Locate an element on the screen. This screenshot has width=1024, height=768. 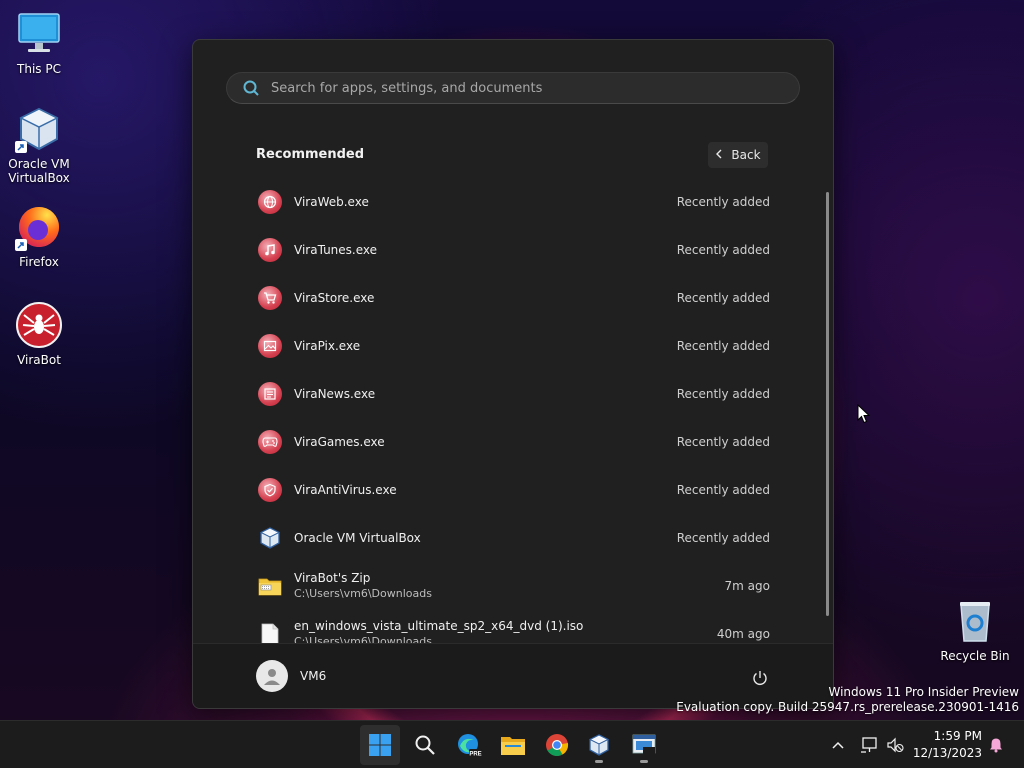
item-name: ViraAntiVirus.exe is located at coordinates (345, 489).